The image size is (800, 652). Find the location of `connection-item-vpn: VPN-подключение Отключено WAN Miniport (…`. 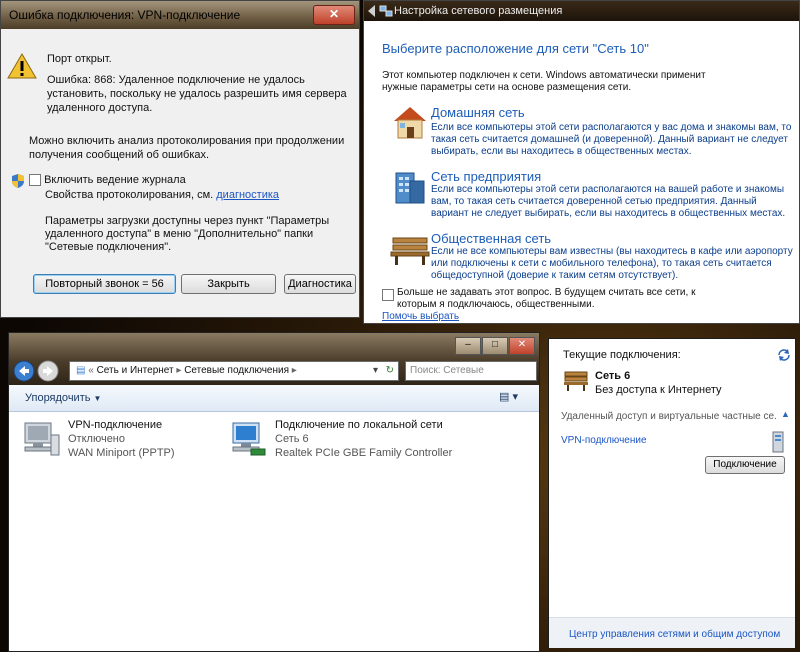

connection-item-vpn: VPN-подключение Отключено WAN Miniport (… is located at coordinates (121, 441).